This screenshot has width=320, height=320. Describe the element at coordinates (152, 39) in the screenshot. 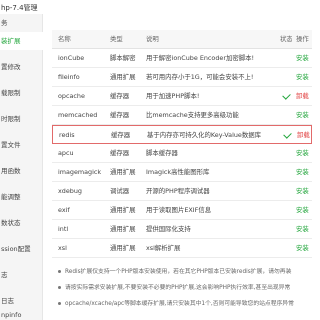

I see `header-desc: 说明` at that location.